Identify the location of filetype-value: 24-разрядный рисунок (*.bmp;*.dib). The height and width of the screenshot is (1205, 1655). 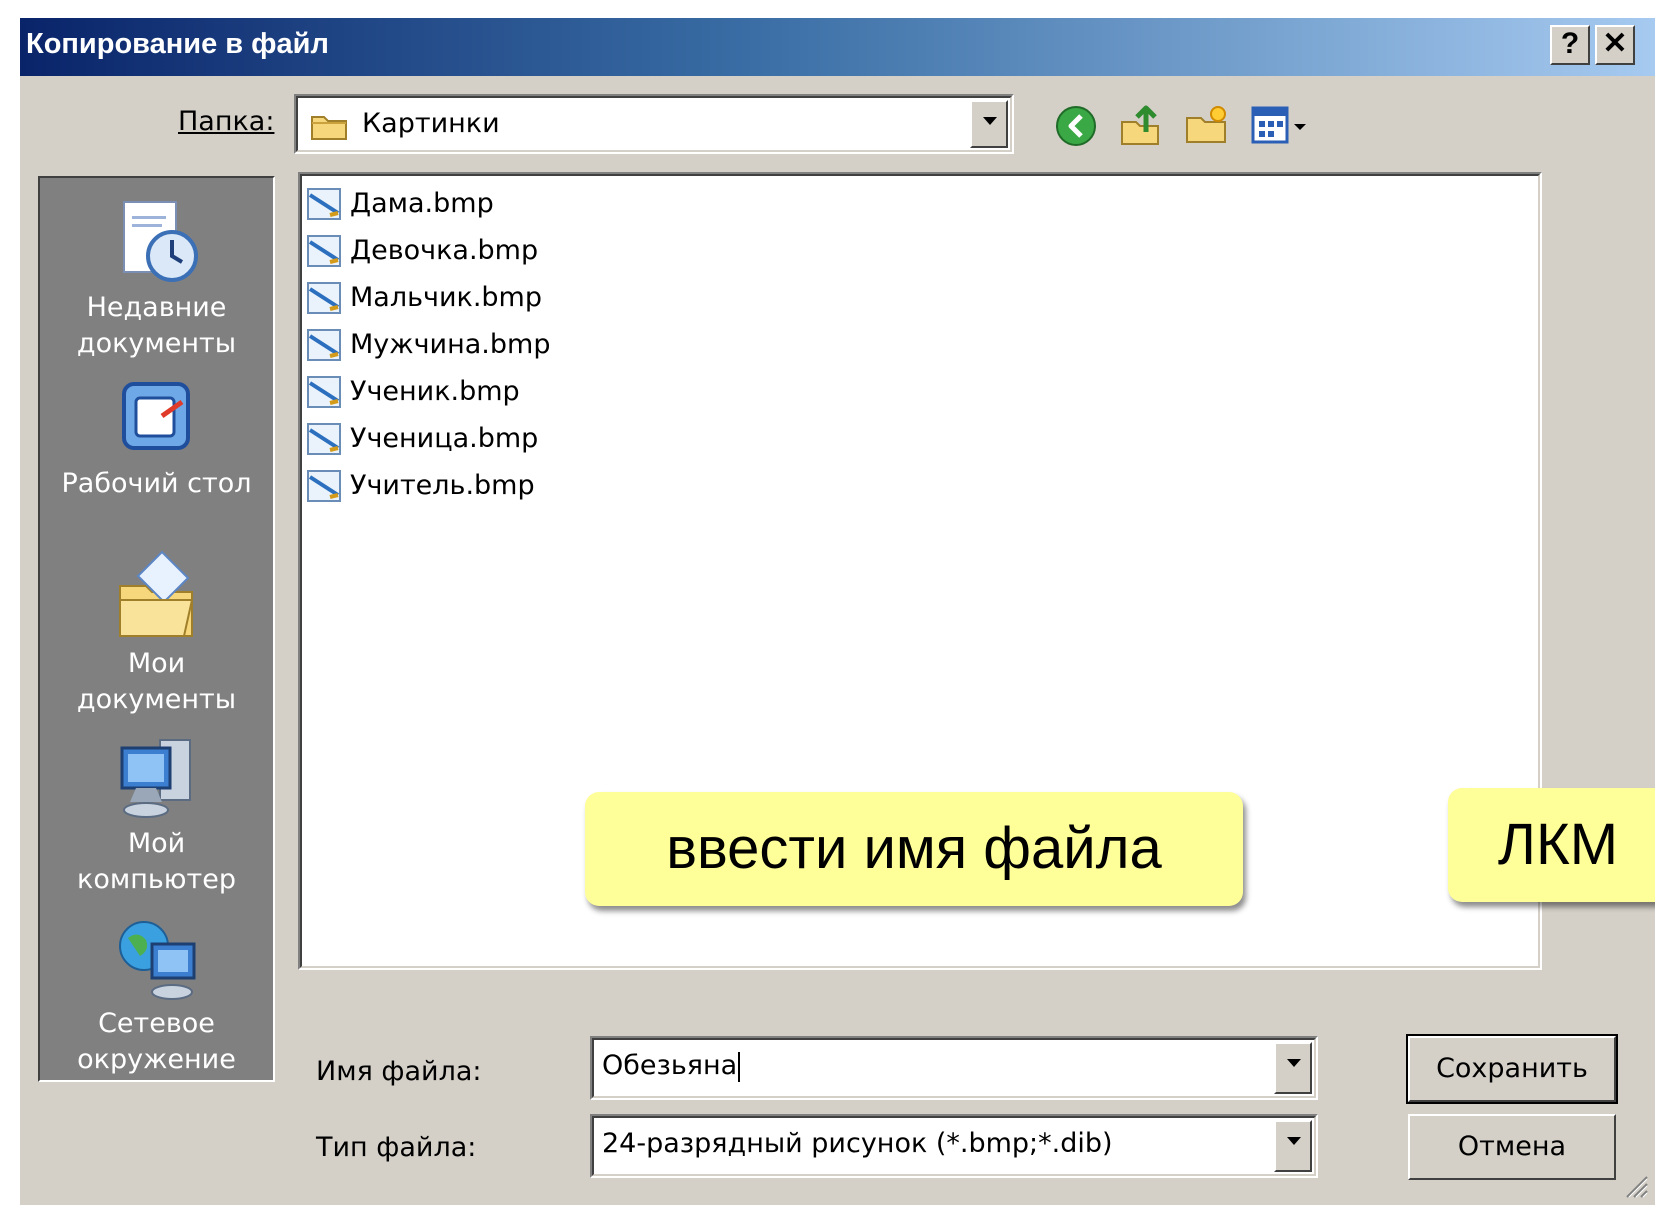
(857, 1143).